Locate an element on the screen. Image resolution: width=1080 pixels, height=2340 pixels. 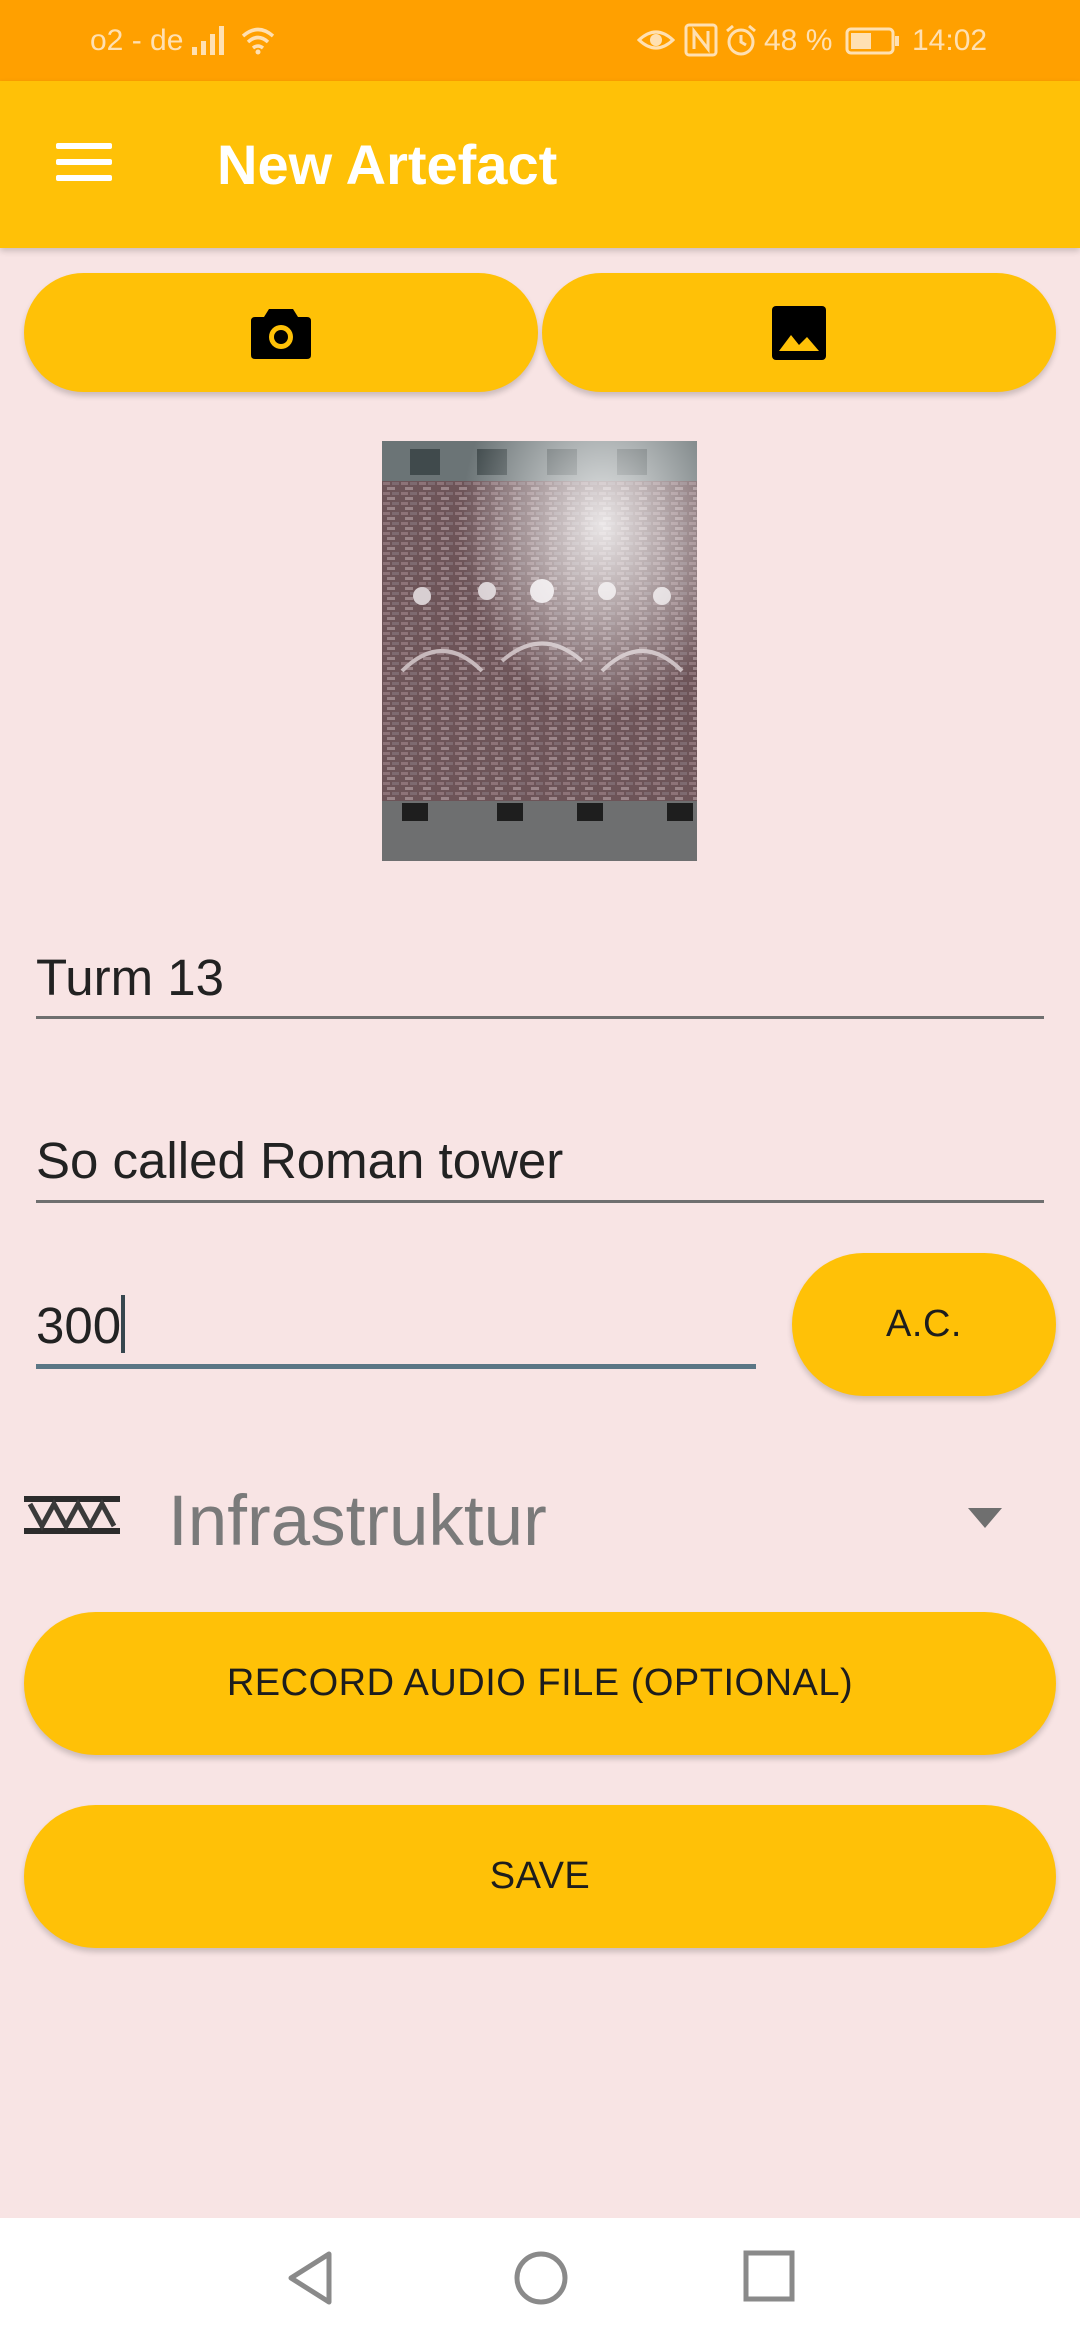
description-field: So called Roman tower is located at coordinates (299, 1161).